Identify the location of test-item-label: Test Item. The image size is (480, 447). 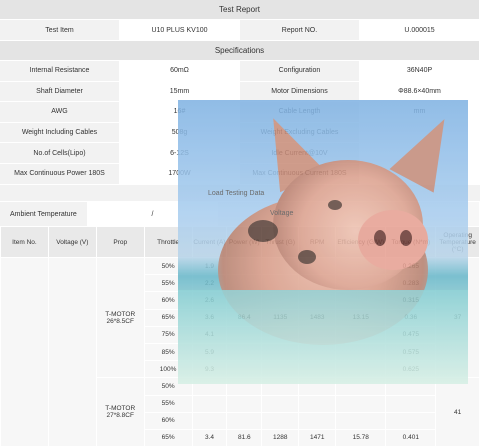
(60, 30).